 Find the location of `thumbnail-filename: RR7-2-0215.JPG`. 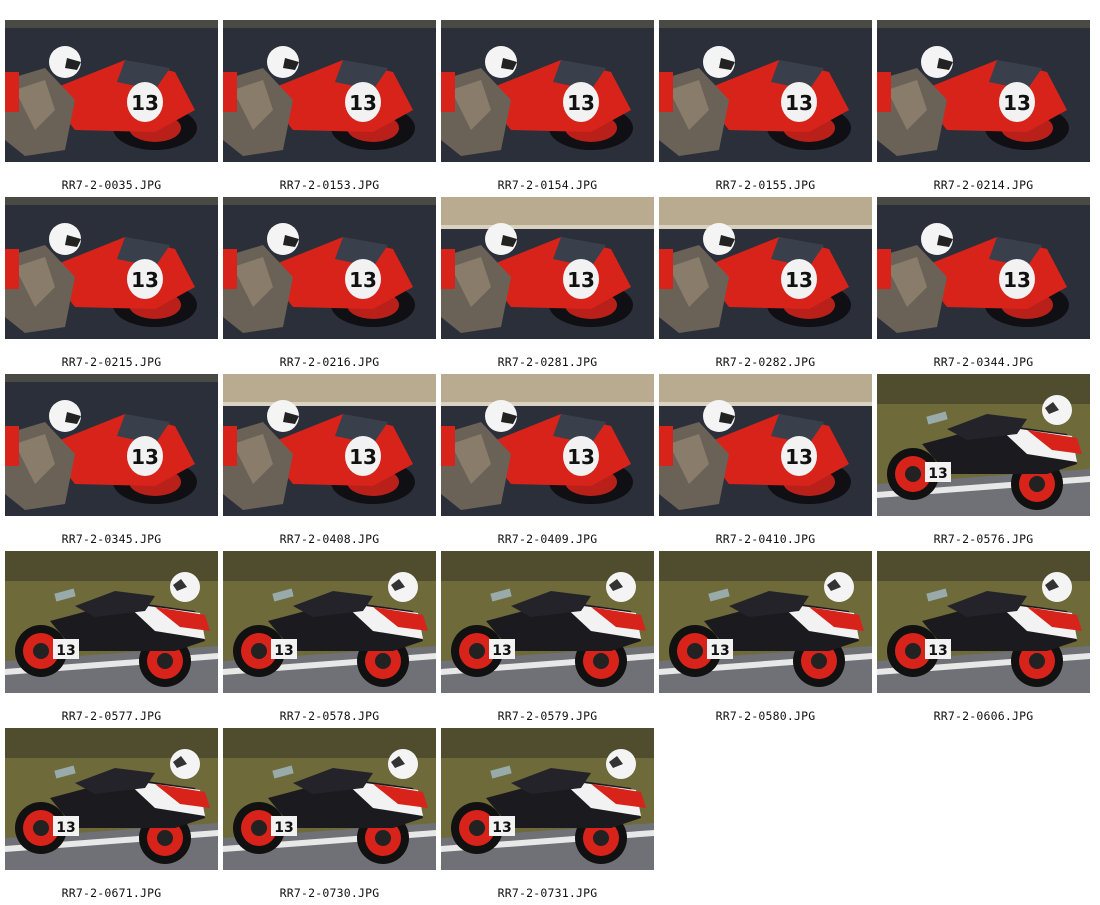

thumbnail-filename: RR7-2-0215.JPG is located at coordinates (111, 362).